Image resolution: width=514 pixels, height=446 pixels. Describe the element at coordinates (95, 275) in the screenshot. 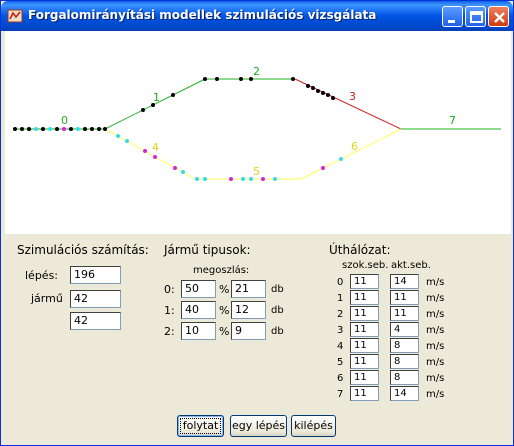

I see `step-field: 196` at that location.